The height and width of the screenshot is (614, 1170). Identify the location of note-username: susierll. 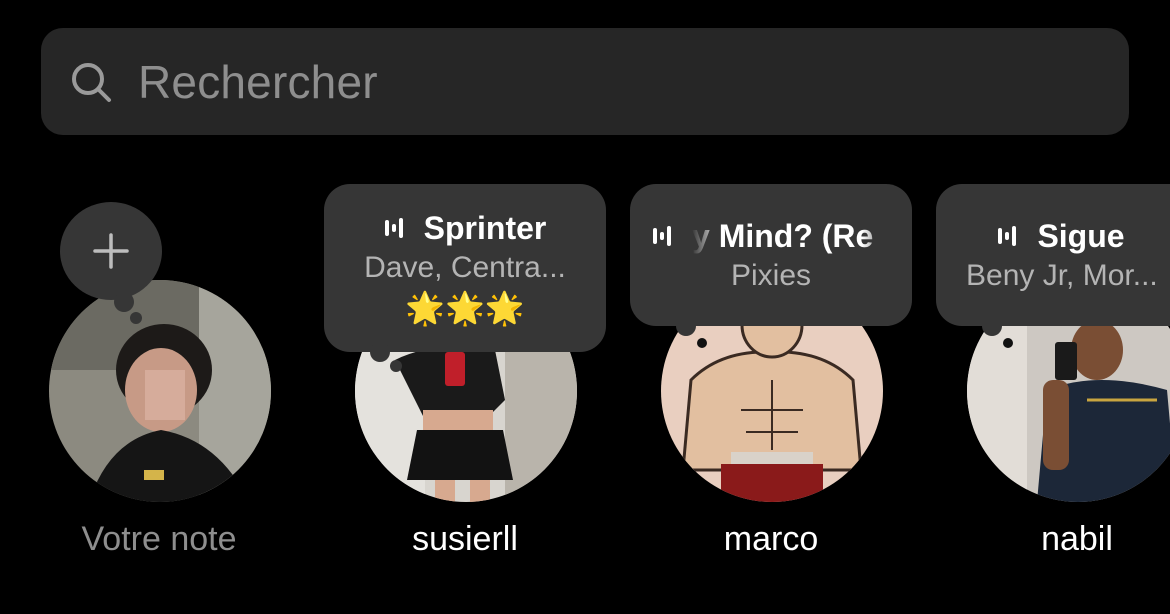
(465, 539).